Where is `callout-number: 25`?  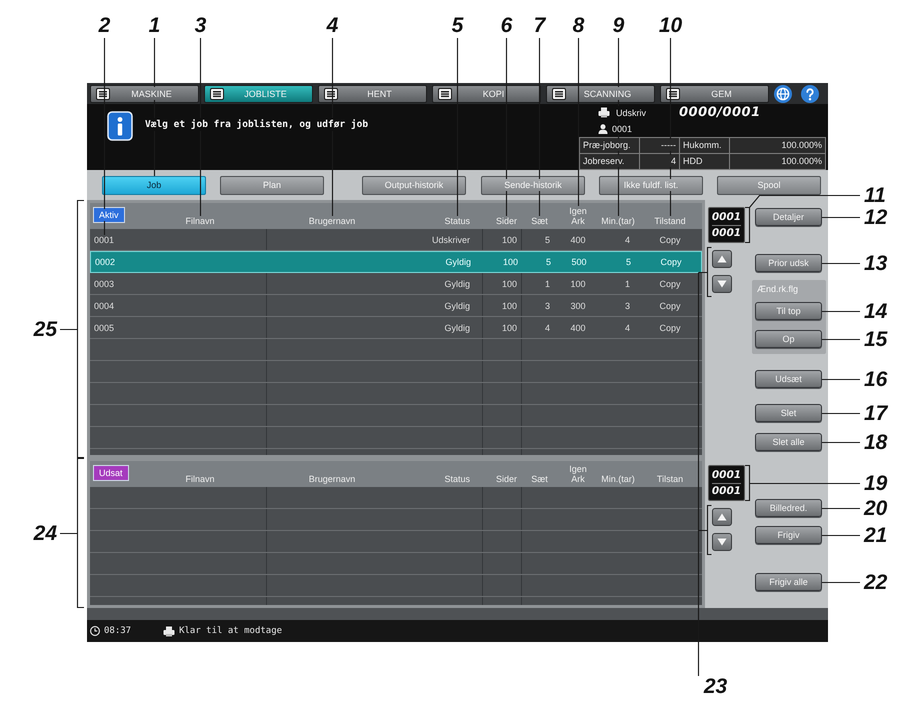
callout-number: 25 is located at coordinates (45, 330).